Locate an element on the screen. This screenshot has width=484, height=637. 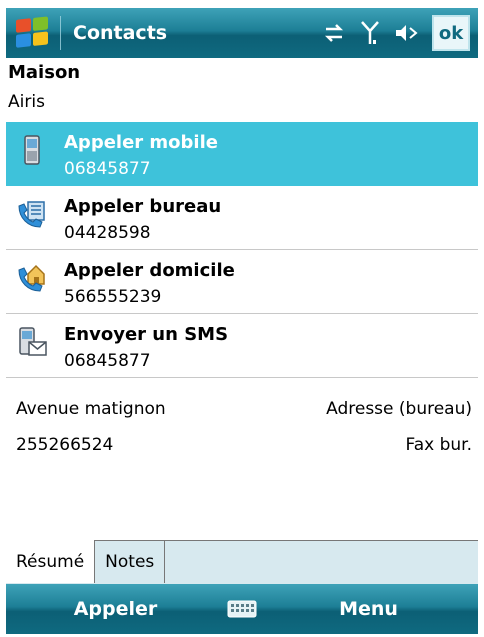
menu-softkey: Menu is located at coordinates (368, 609).